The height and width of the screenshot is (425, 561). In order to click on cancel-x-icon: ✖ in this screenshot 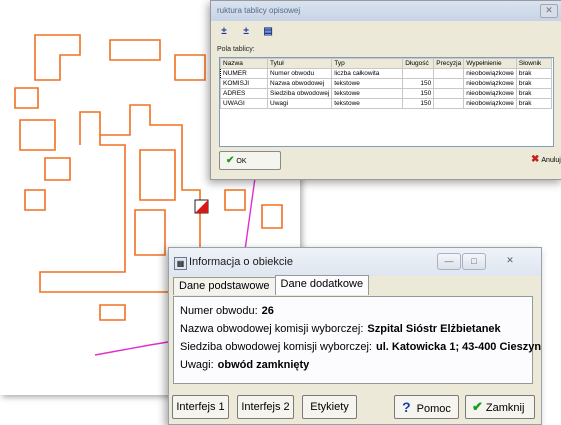, I will do `click(535, 159)`.